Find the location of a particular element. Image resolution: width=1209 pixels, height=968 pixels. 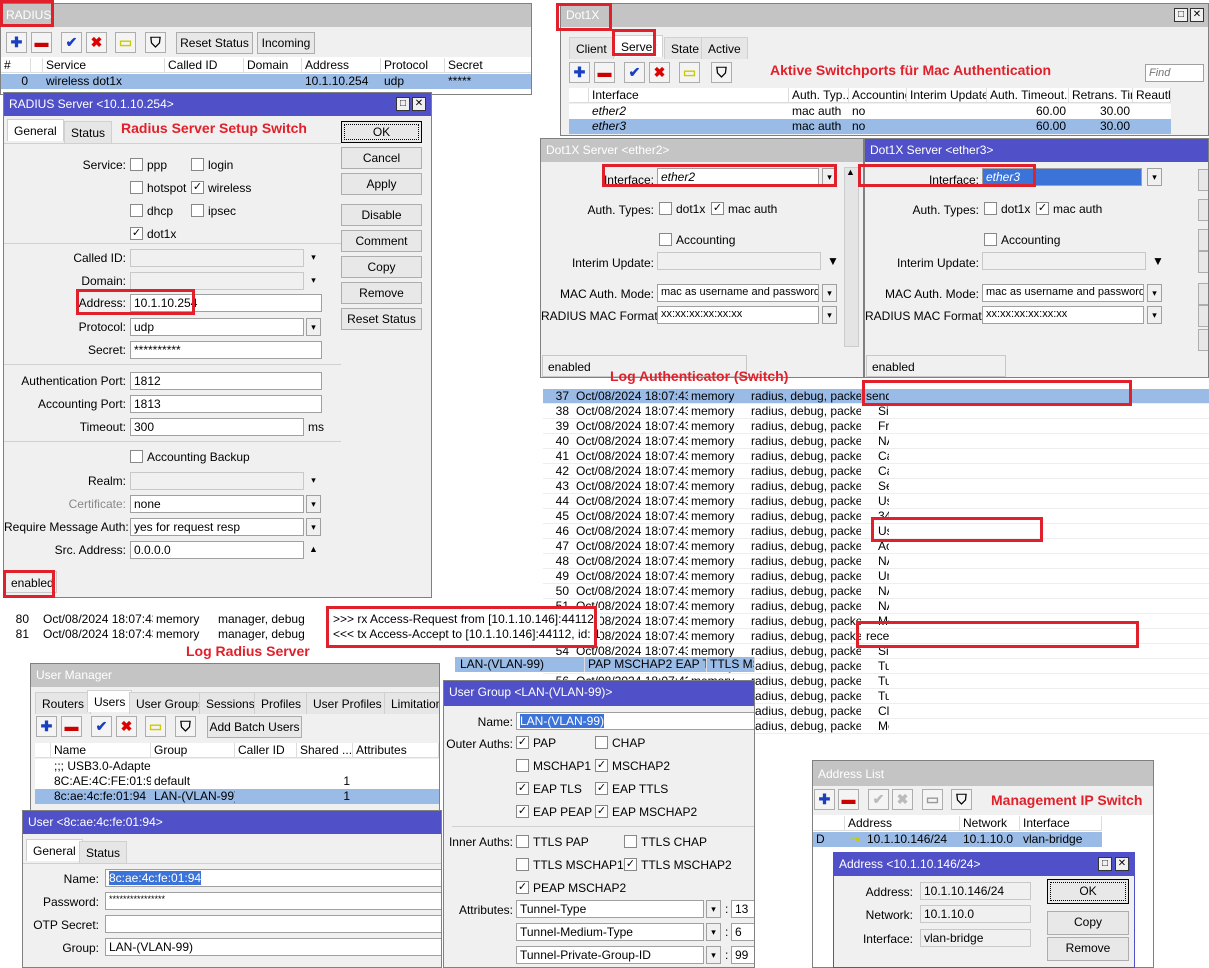

column-header: Network is located at coordinates (990, 823).